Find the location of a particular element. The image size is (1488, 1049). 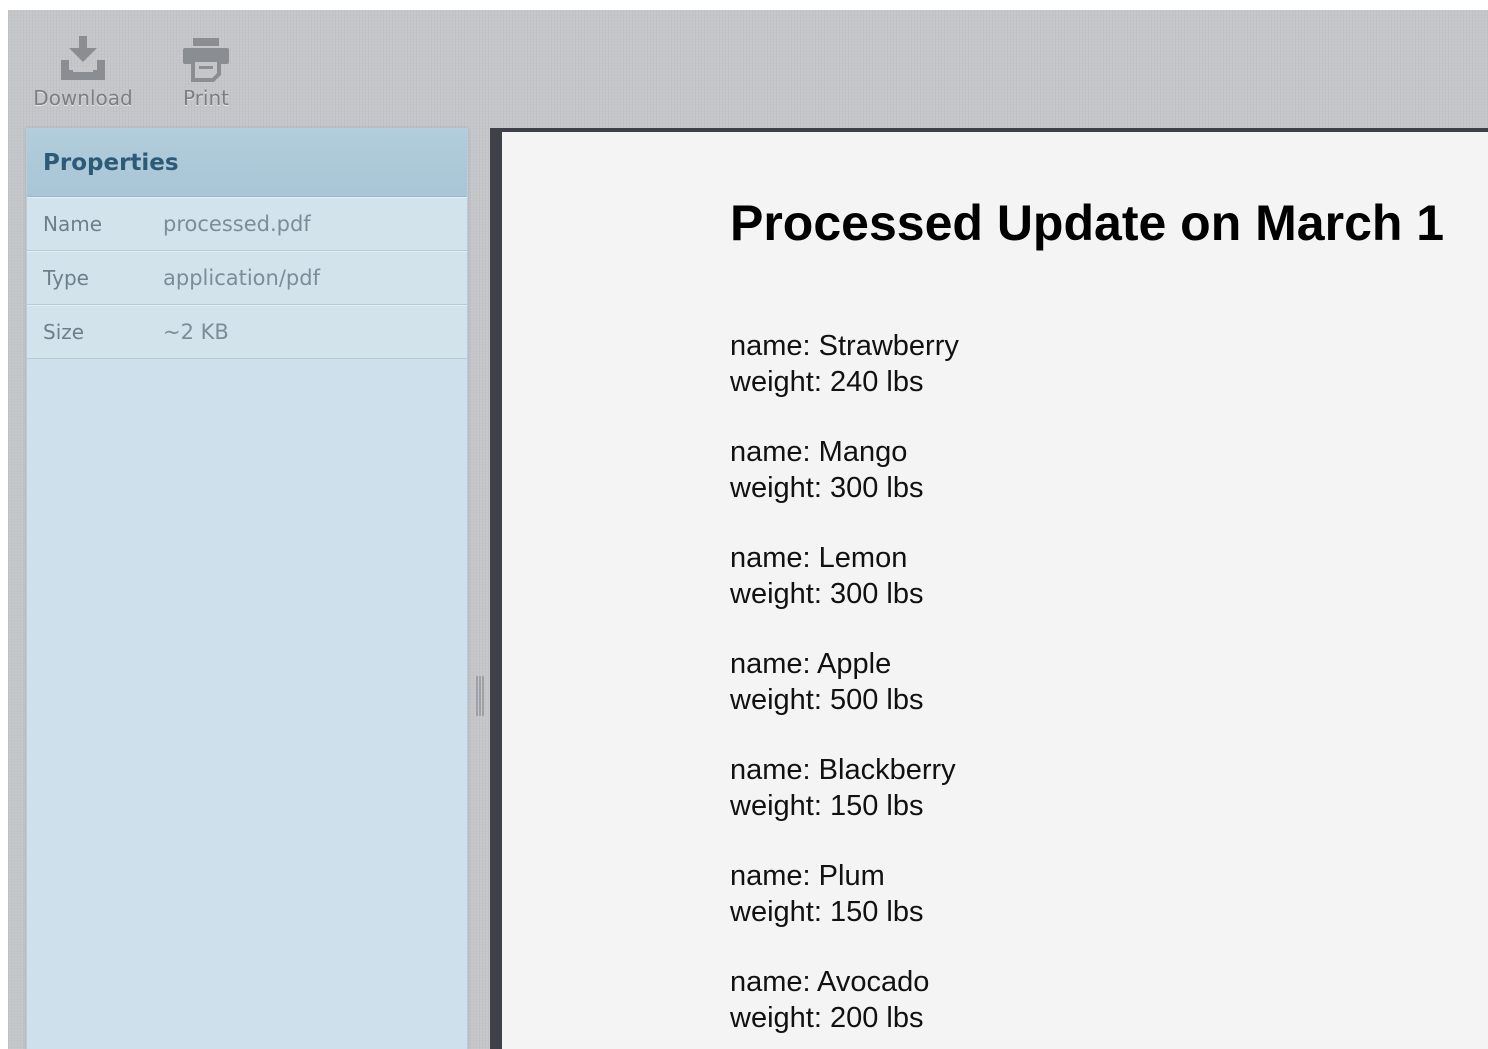

printer-icon is located at coordinates (206, 59).